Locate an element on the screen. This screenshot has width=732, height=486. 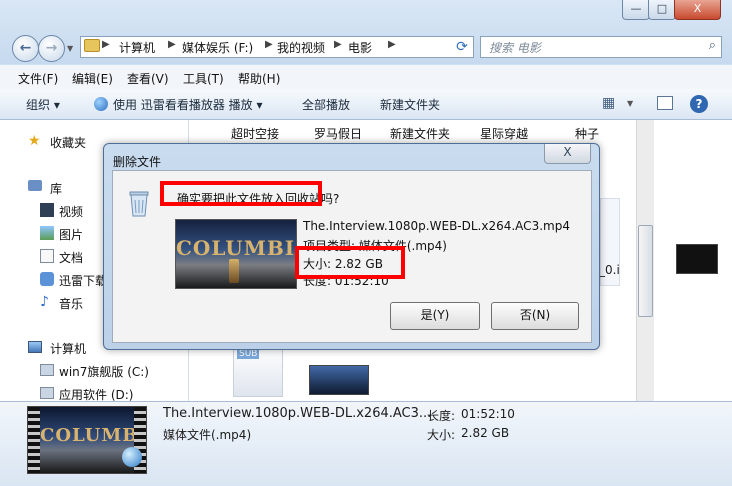
details-thumbnail: COLUMBIA is located at coordinates (87, 440).